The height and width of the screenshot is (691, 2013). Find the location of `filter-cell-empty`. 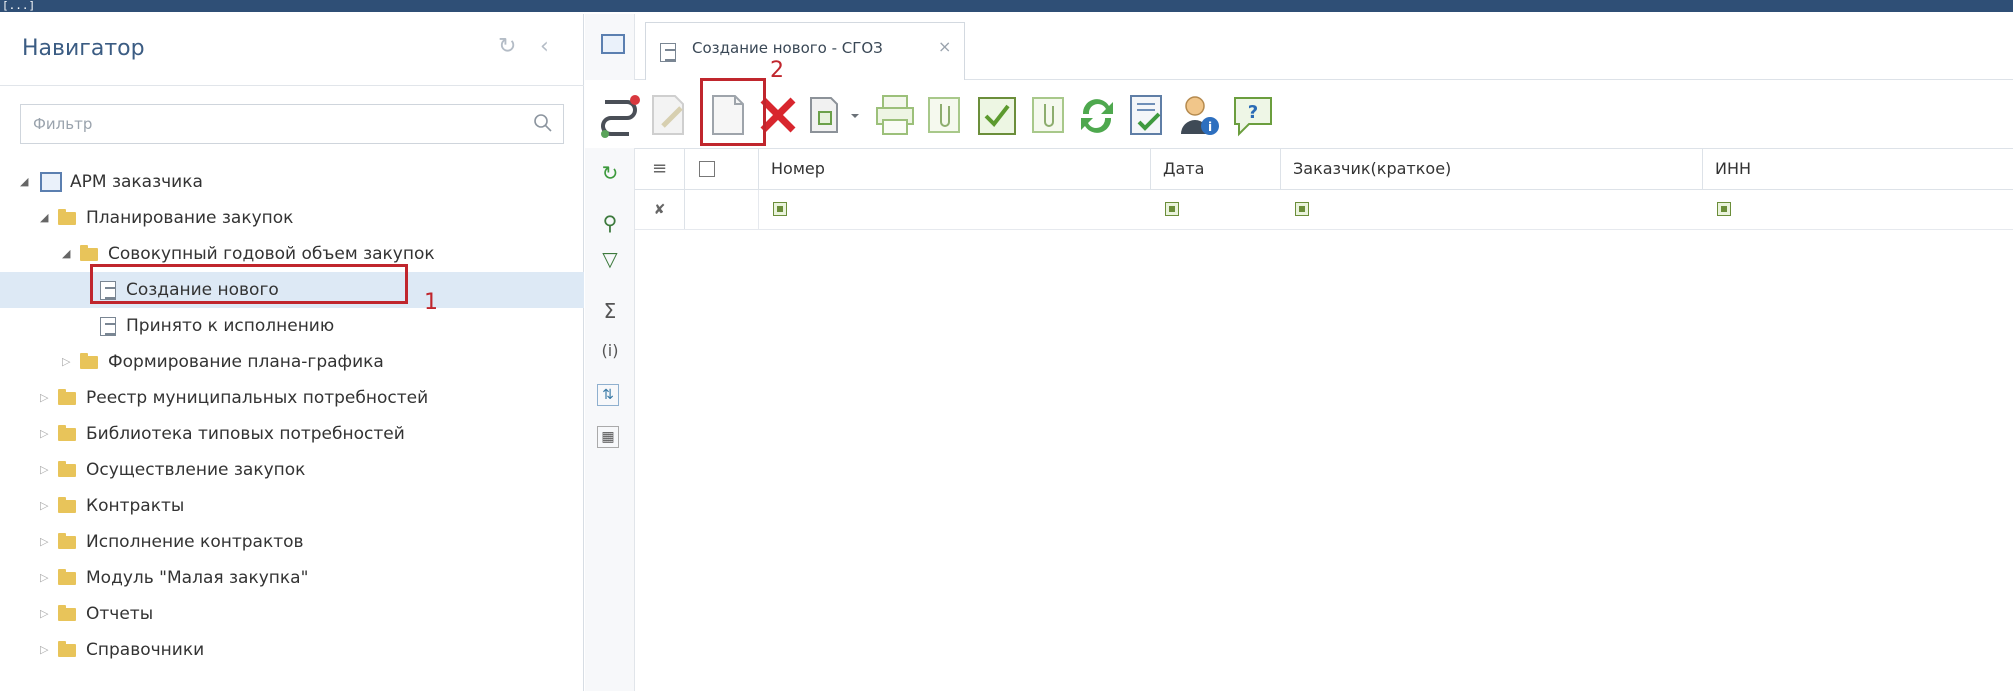

filter-cell-empty is located at coordinates (722, 209).